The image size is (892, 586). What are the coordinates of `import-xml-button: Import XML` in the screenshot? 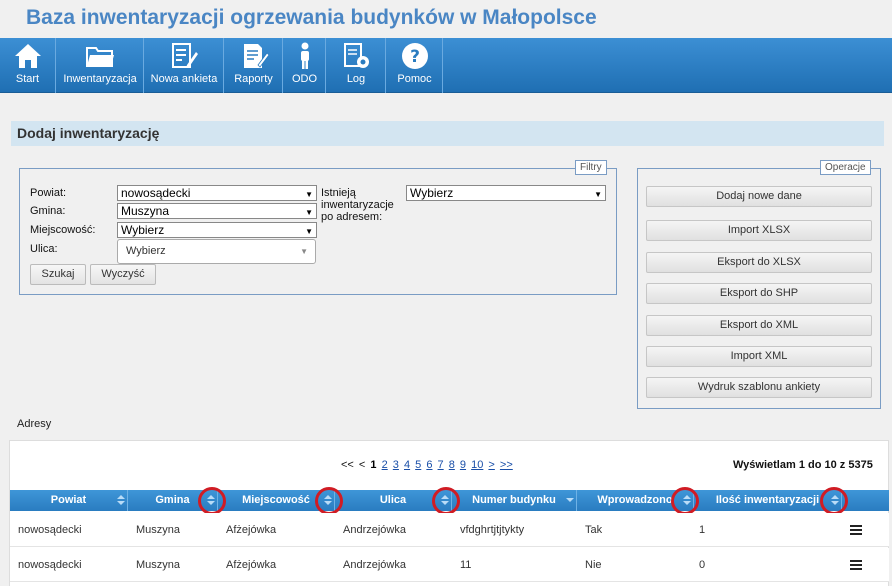 It's located at (759, 356).